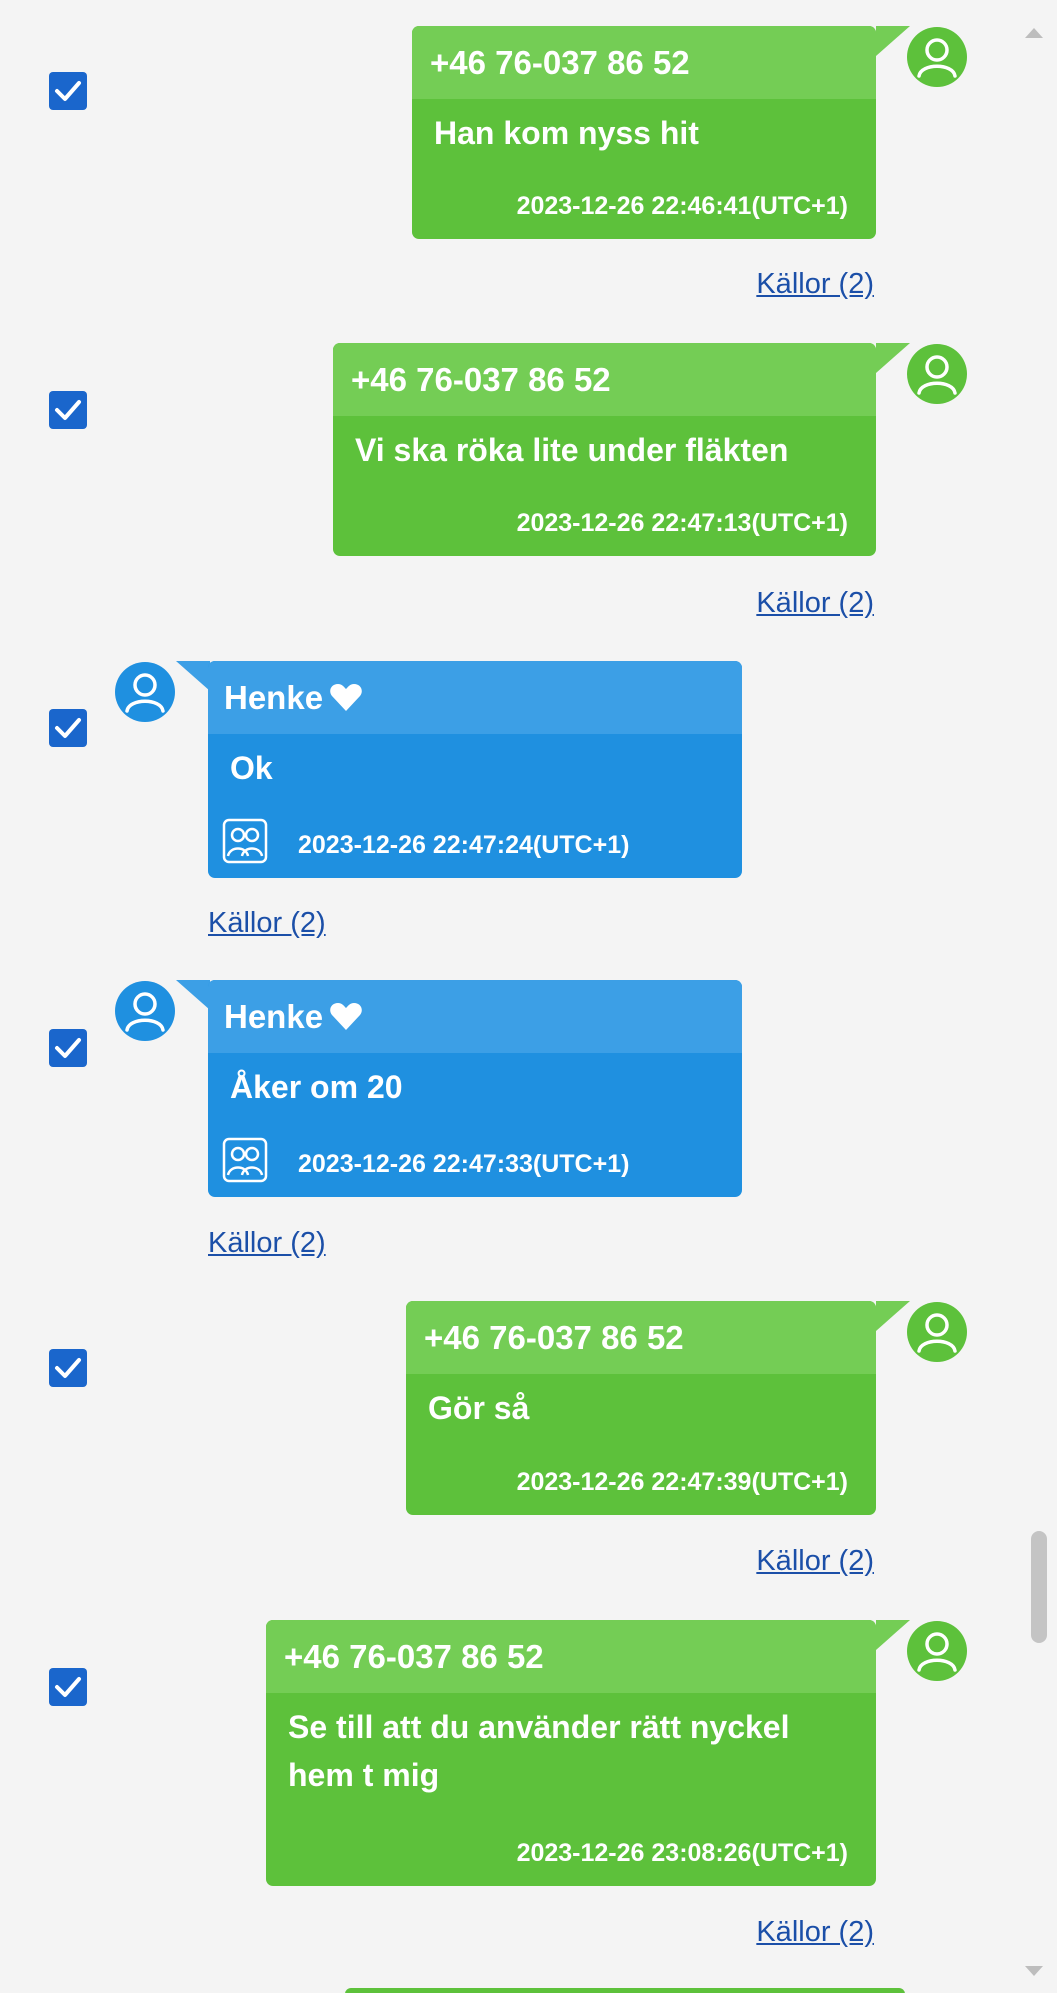 This screenshot has height=1993, width=1057. I want to click on message-timestamp: 2023-12-26 22:47:39(UTC+1), so click(682, 1482).